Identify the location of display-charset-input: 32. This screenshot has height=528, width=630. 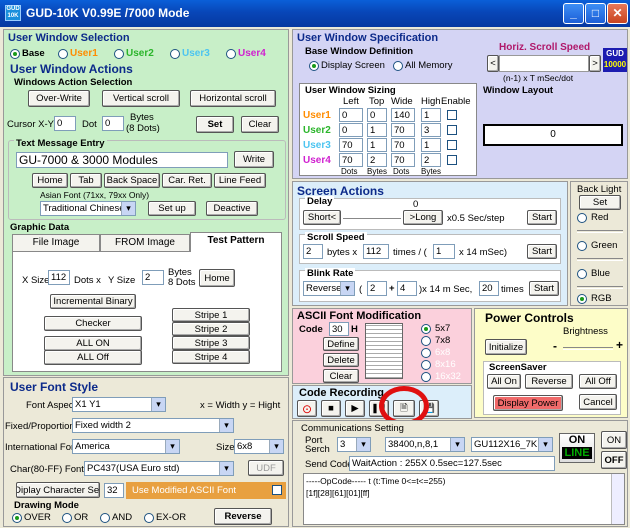
(114, 490).